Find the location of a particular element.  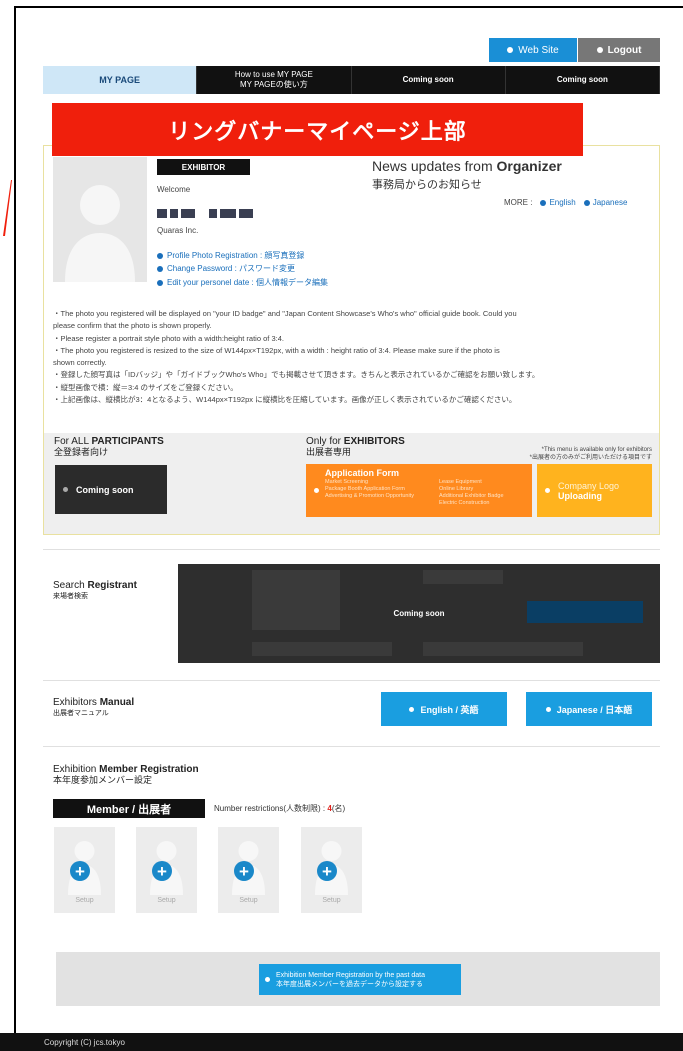

welcome-label: Welcome is located at coordinates (174, 189).